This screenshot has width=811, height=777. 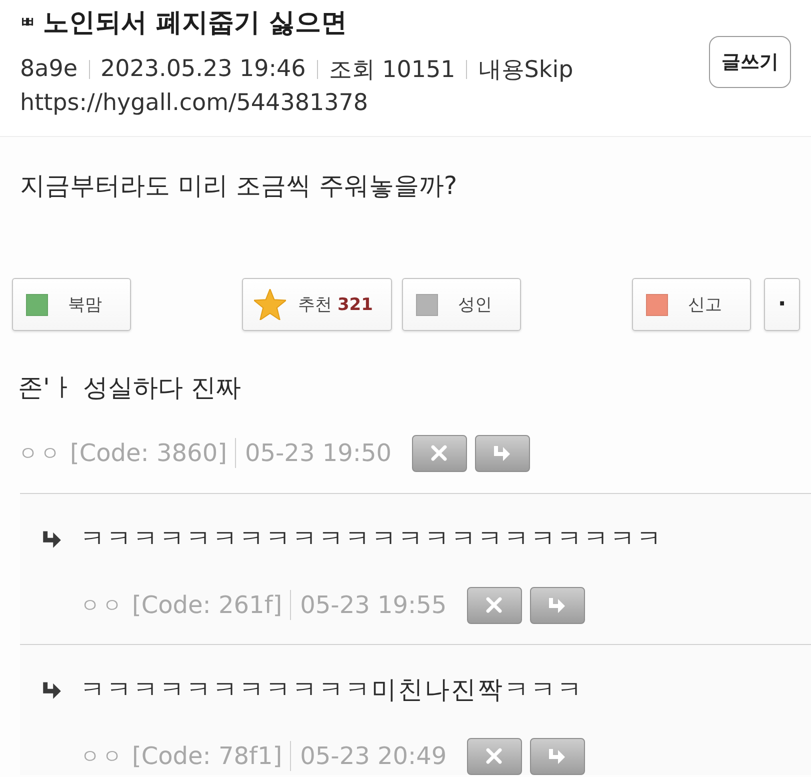 What do you see at coordinates (691, 304) in the screenshot?
I see `action-button: 신고` at bounding box center [691, 304].